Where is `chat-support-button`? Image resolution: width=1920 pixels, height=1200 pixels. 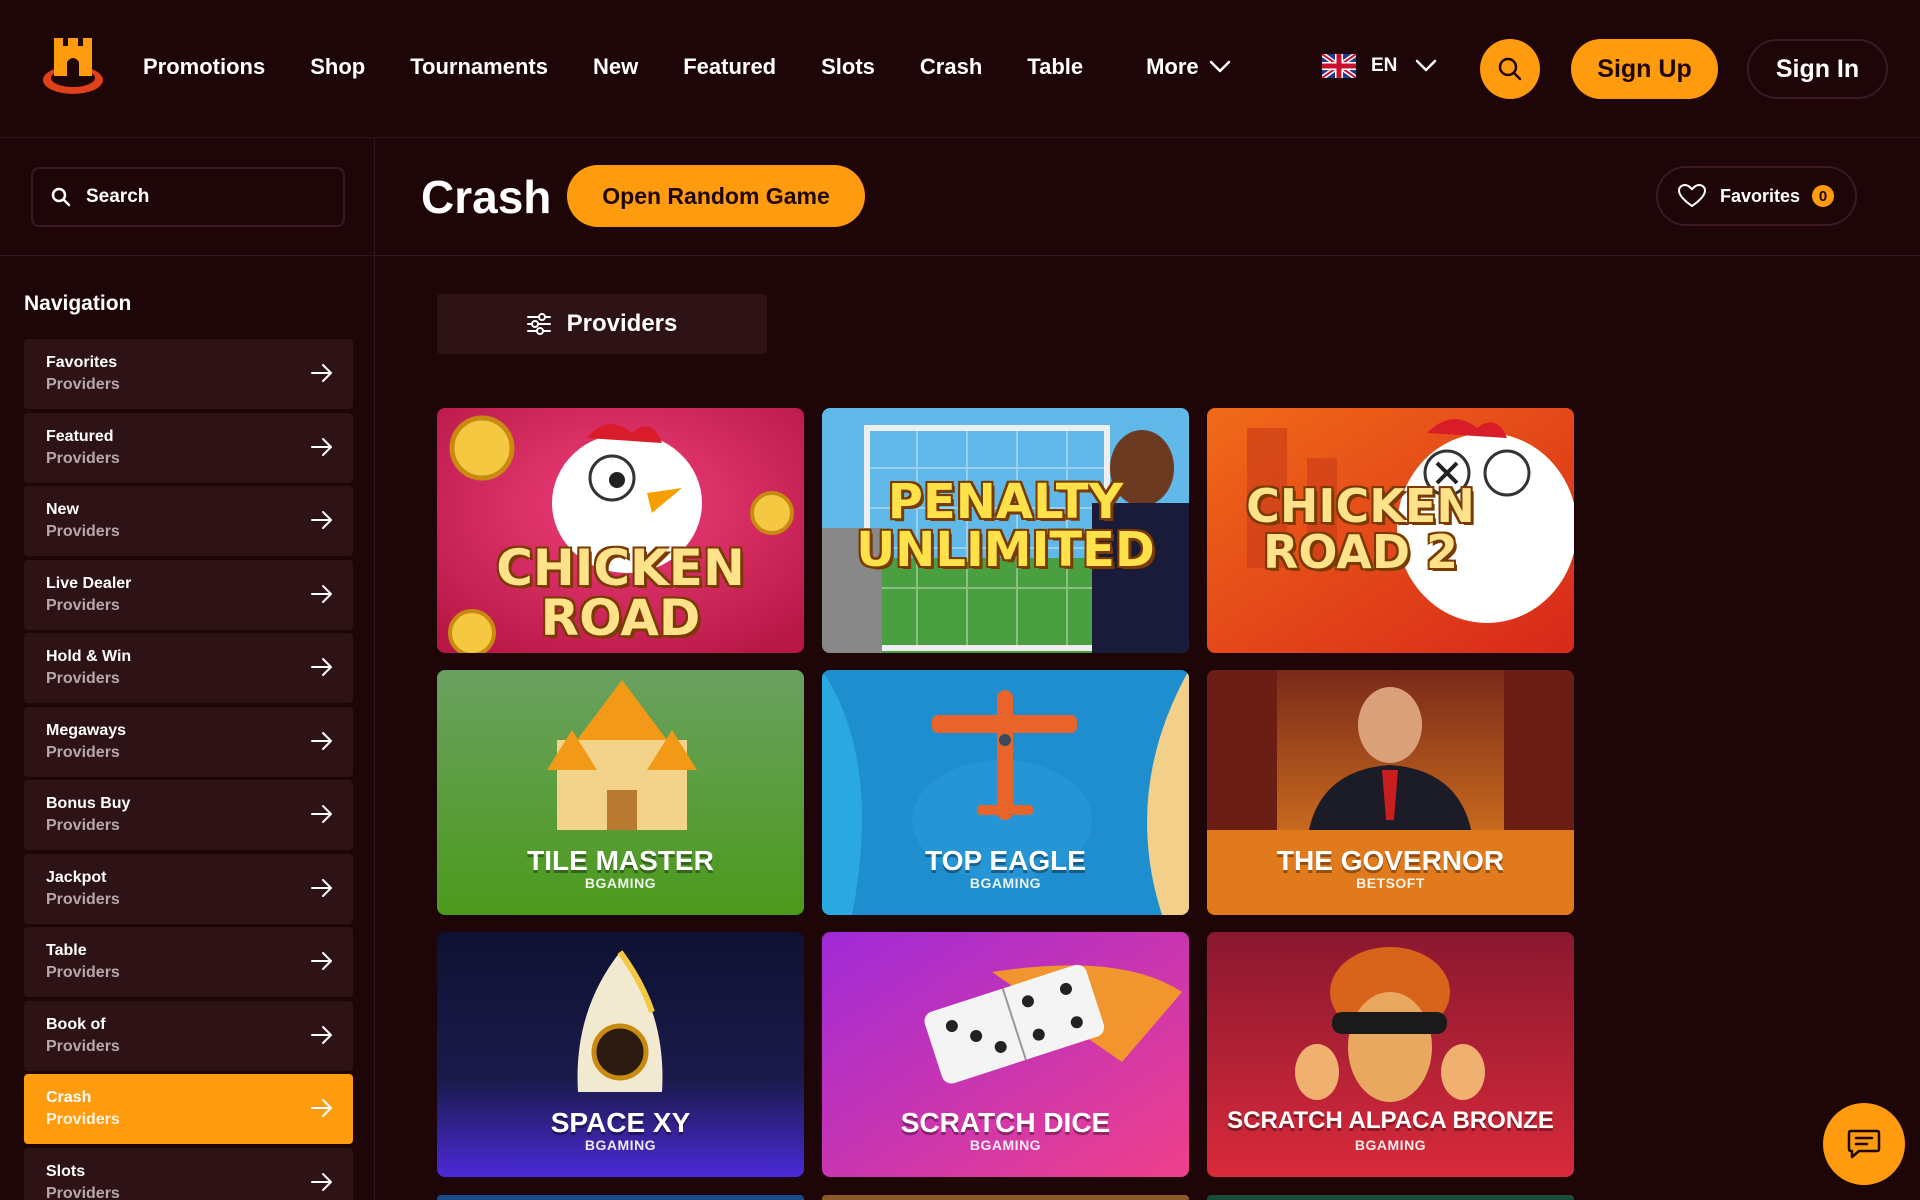 chat-support-button is located at coordinates (1864, 1144).